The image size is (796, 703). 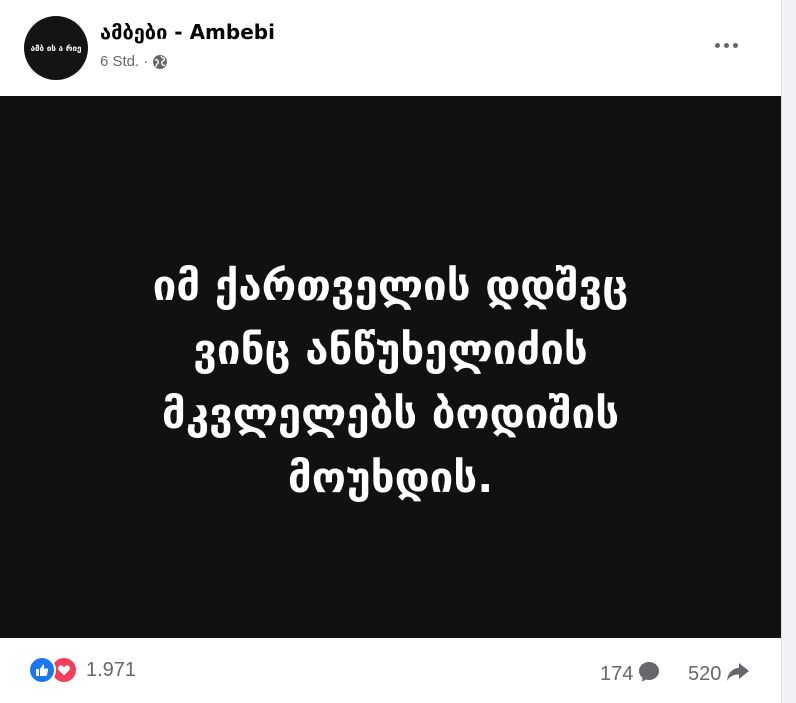 I want to click on more-options-icon, so click(x=726, y=45).